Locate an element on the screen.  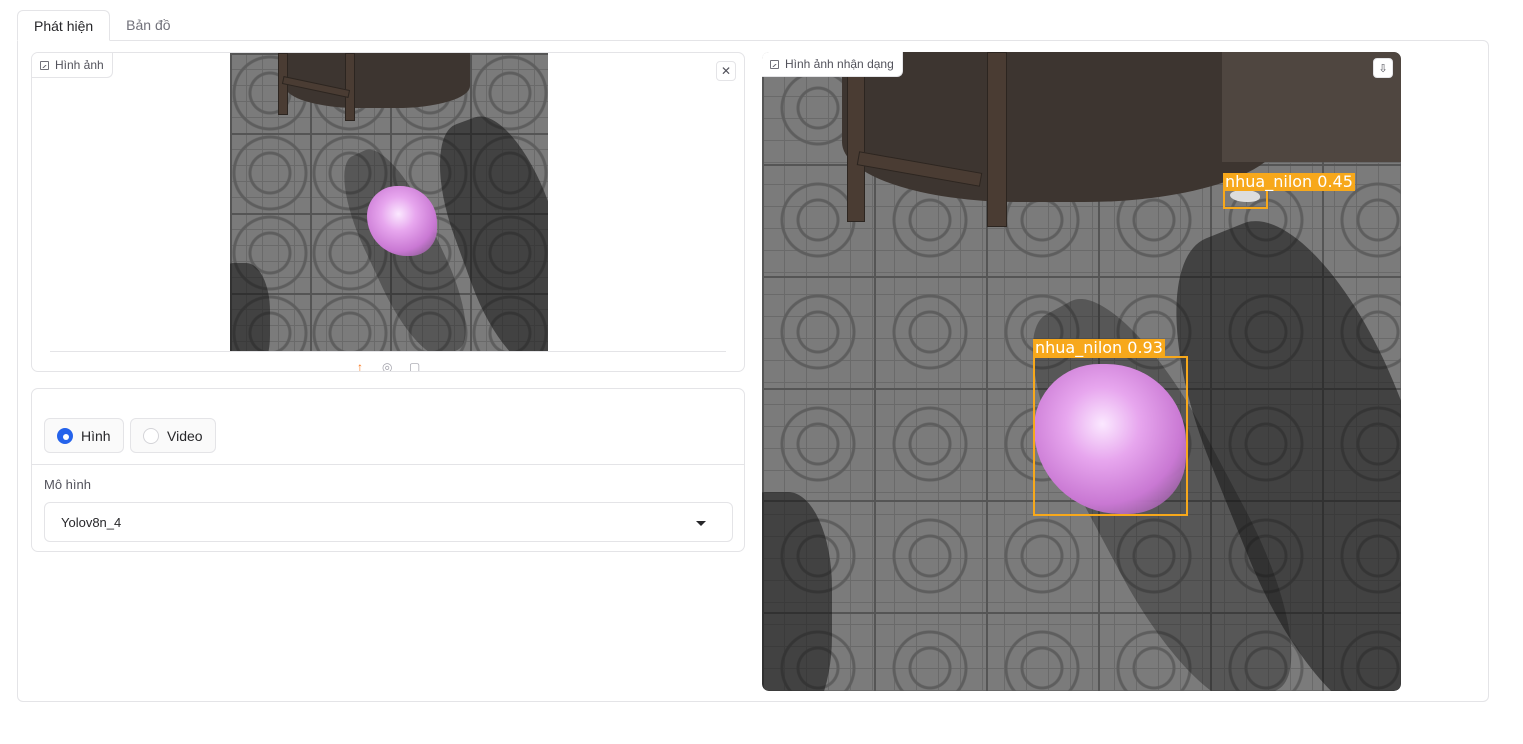
chevron-down-icon is located at coordinates (701, 523).